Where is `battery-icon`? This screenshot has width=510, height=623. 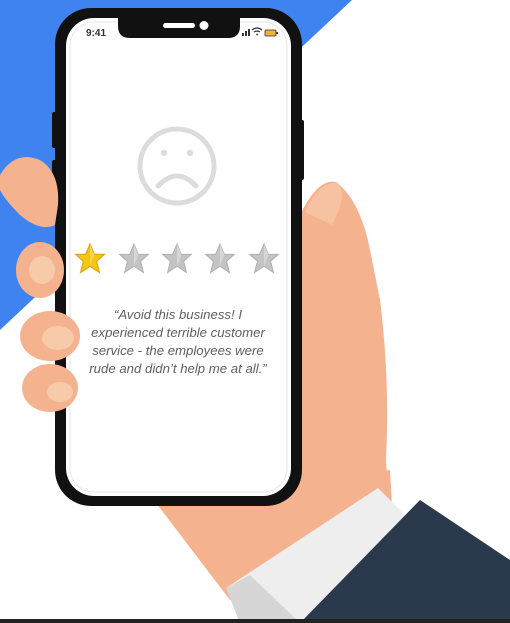
battery-icon is located at coordinates (271, 33).